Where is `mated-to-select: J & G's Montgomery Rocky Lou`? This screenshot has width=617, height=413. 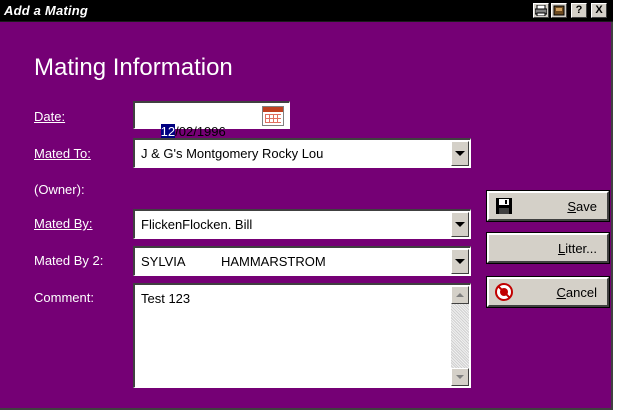
mated-to-select: J & G's Montgomery Rocky Lou is located at coordinates (302, 153).